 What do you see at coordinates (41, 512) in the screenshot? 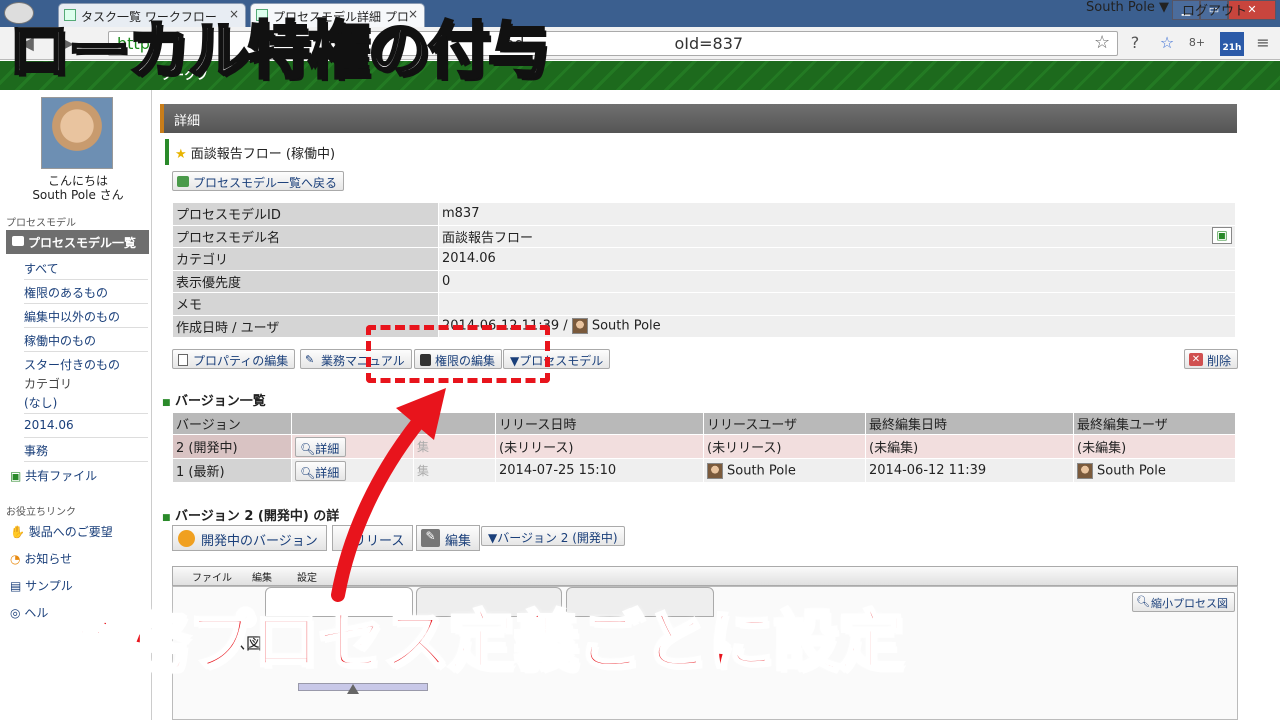
I see `sidebar-links-label: お役立ちリンク` at bounding box center [41, 512].